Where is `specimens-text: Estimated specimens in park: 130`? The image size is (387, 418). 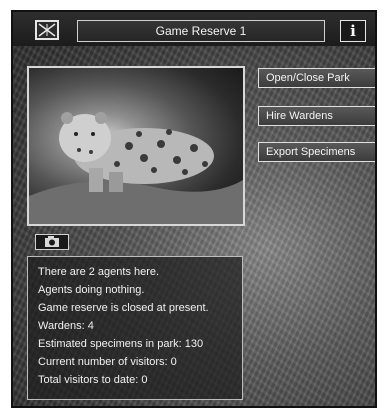 specimens-text: Estimated specimens in park: 130 is located at coordinates (121, 344).